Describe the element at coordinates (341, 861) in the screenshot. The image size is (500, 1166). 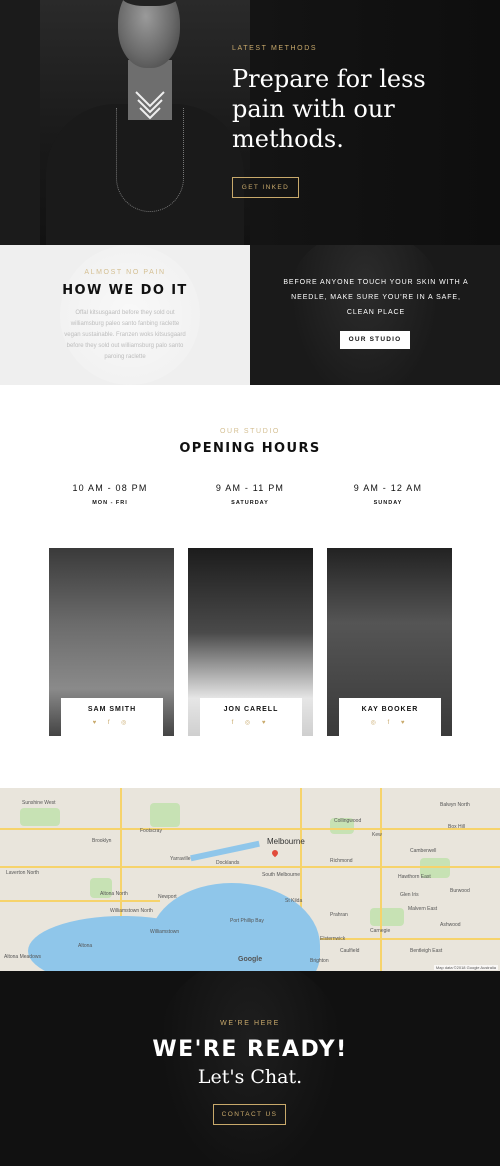
I see `map-label: Richmond` at that location.